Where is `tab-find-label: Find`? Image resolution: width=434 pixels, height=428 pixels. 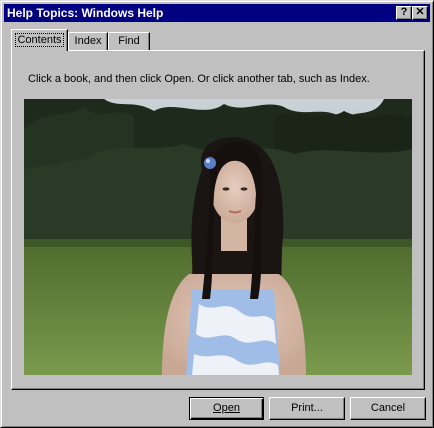 tab-find-label: Find is located at coordinates (129, 41).